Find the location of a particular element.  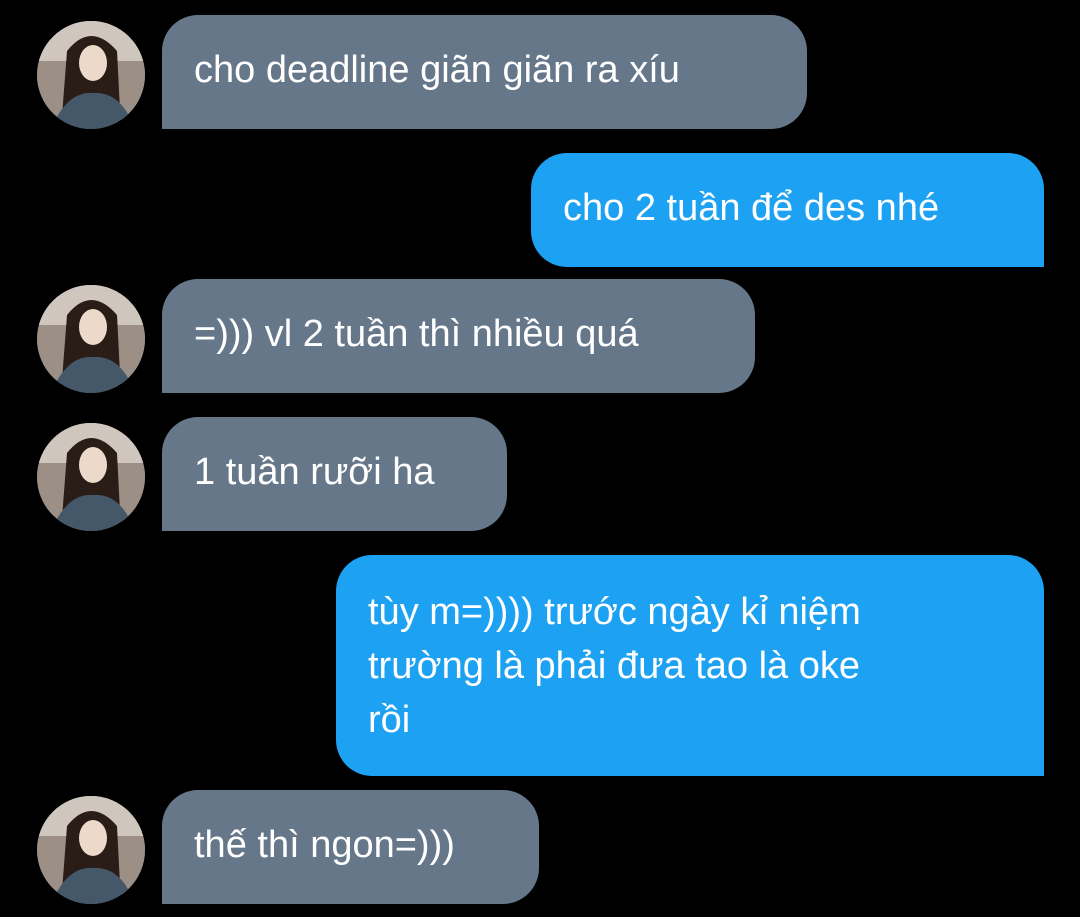

outgoing-message-bubble: cho 2 tuần để des nhé is located at coordinates (787, 210).